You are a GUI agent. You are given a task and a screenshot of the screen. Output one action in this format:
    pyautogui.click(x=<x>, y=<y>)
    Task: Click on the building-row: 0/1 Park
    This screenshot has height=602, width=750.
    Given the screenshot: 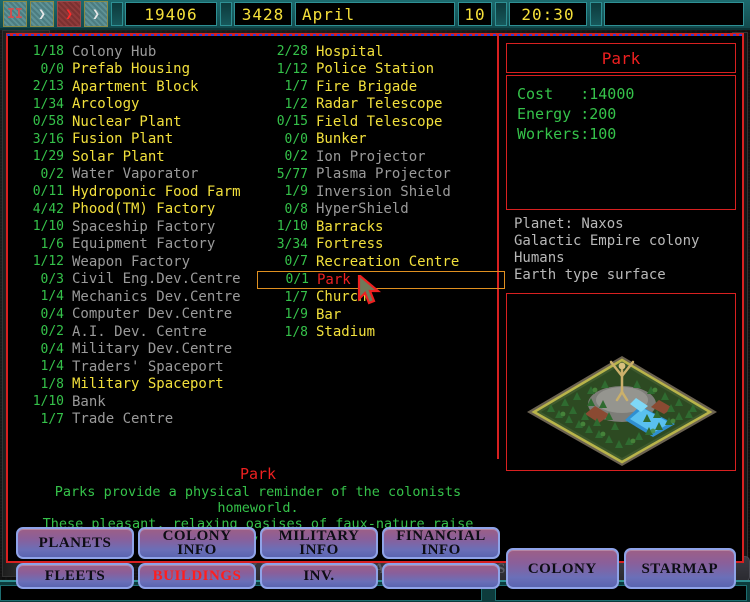 What is the action you would take?
    pyautogui.click(x=381, y=279)
    